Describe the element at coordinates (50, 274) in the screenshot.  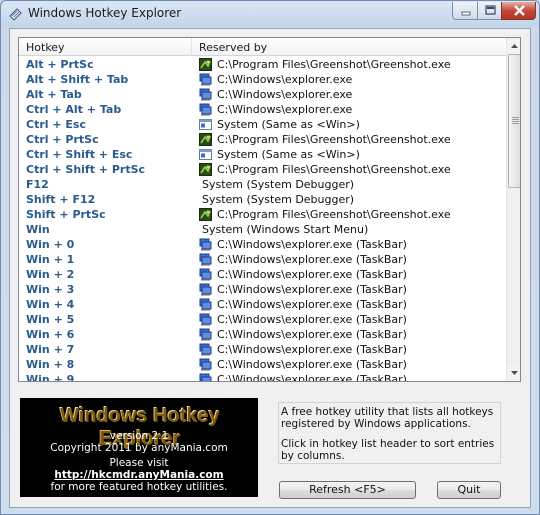
I see `hotkey-cell: Win + 2` at that location.